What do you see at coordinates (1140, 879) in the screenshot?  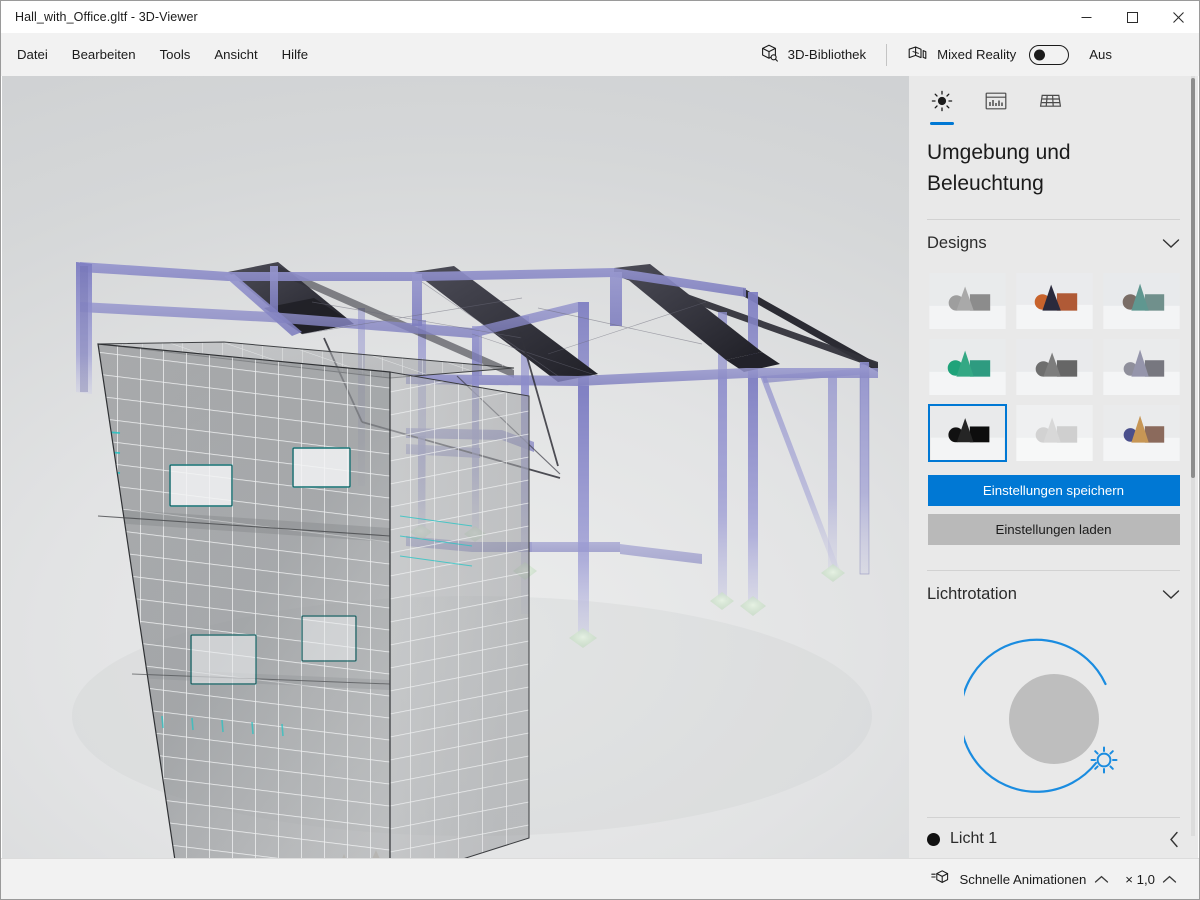 I see `animation-speed-label: × 1,0` at bounding box center [1140, 879].